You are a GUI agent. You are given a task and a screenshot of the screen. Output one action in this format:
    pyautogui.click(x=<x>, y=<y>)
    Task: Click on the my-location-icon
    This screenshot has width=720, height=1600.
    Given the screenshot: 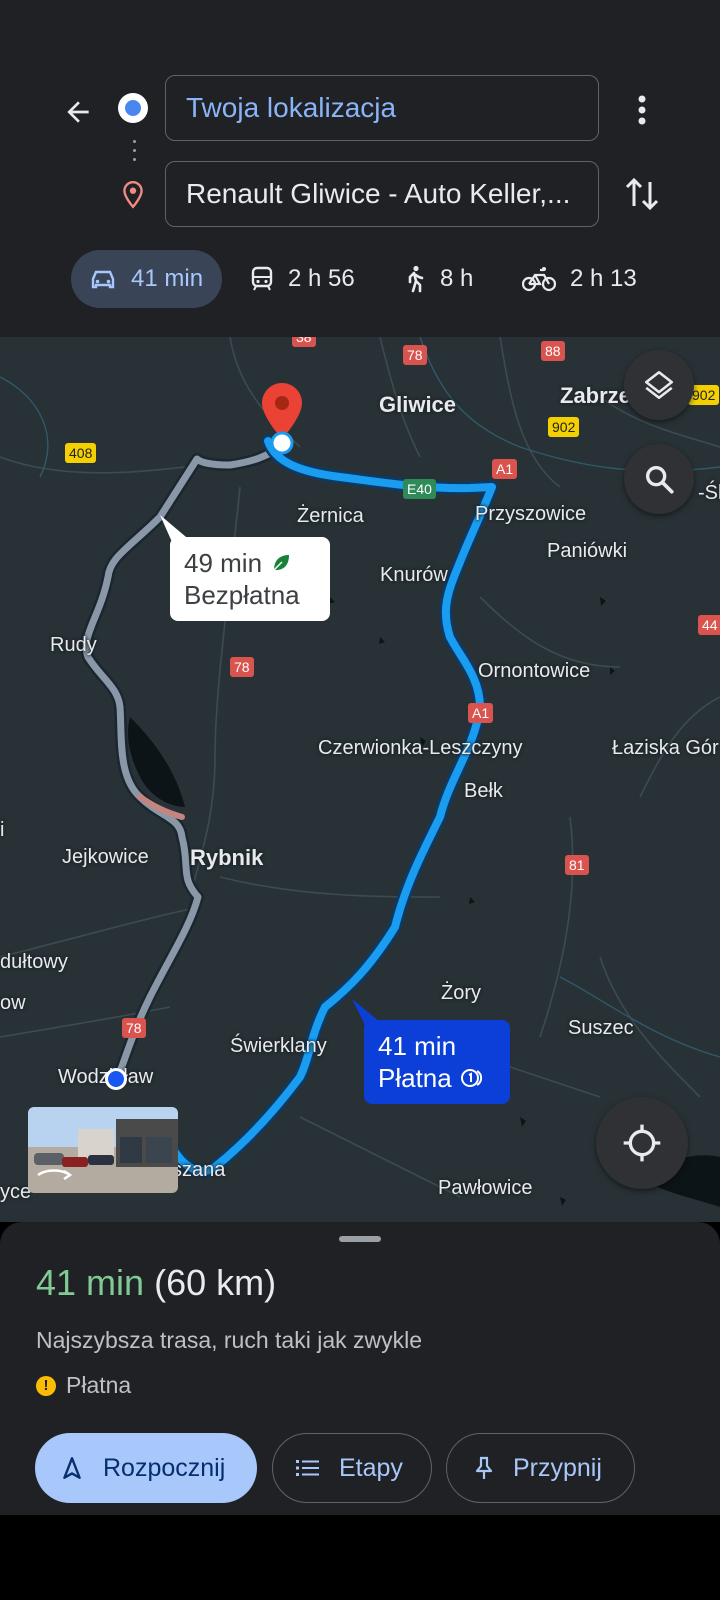 What is the action you would take?
    pyautogui.click(x=642, y=1143)
    